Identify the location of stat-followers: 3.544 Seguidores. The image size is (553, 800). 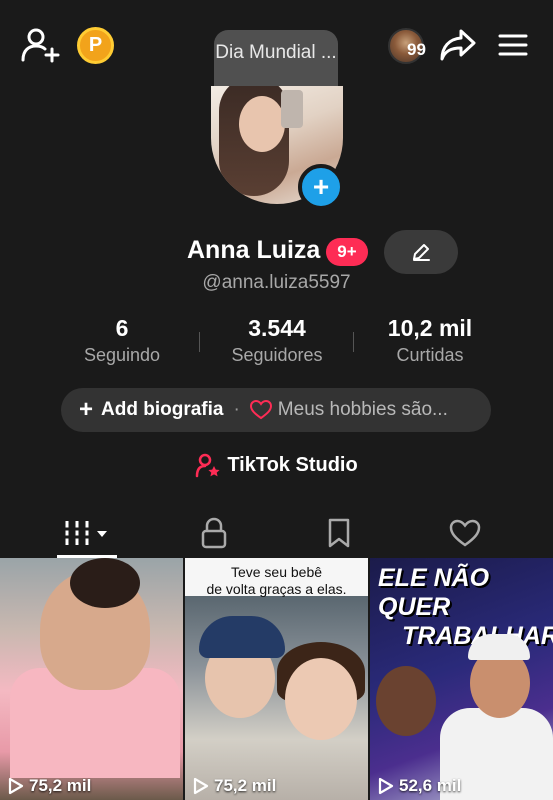
(277, 341).